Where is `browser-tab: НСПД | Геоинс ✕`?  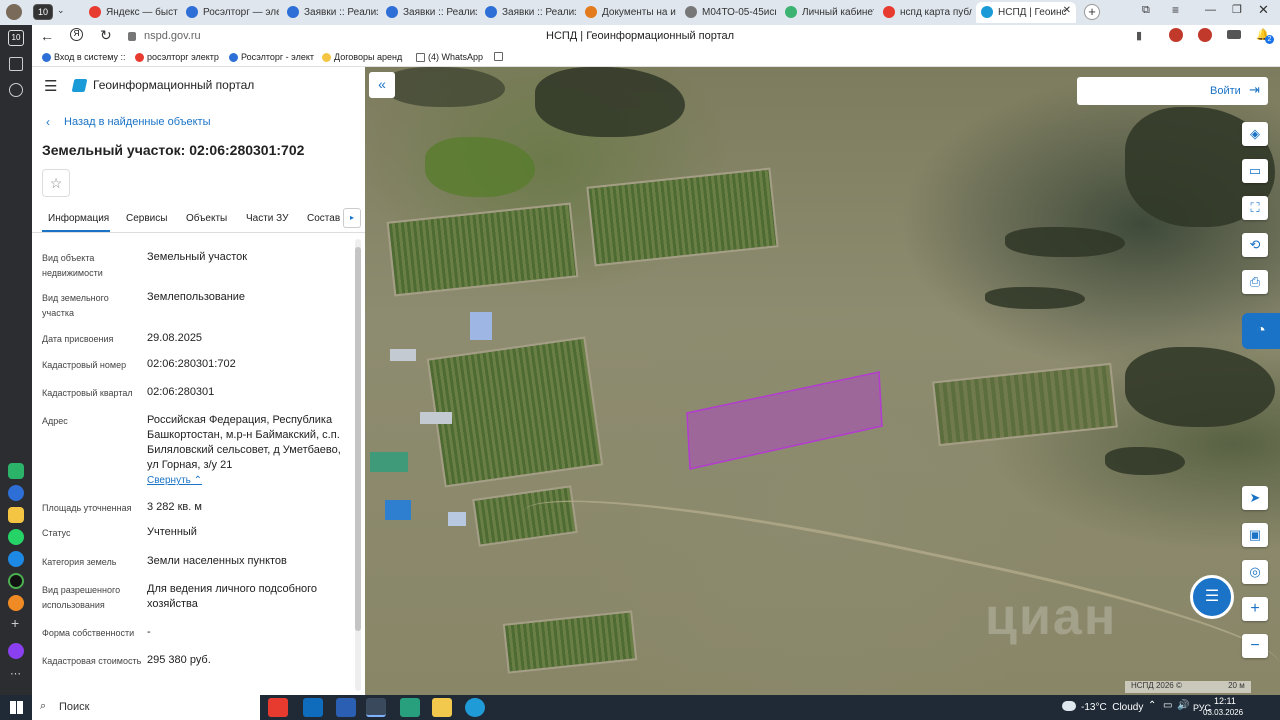 browser-tab: НСПД | Геоинс ✕ is located at coordinates (1026, 12).